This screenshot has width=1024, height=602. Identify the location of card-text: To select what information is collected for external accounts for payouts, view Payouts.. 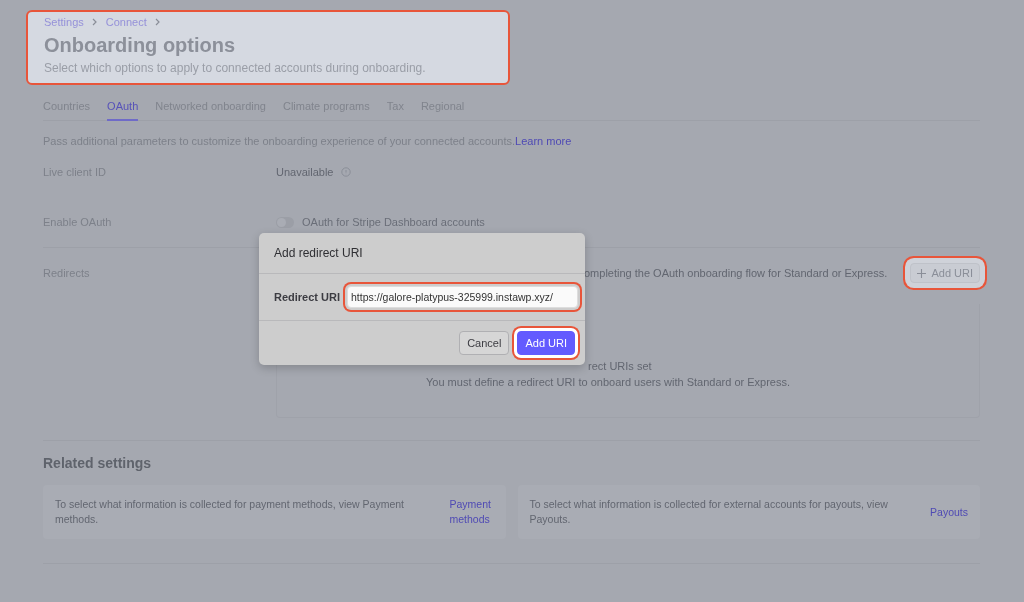
(709, 512).